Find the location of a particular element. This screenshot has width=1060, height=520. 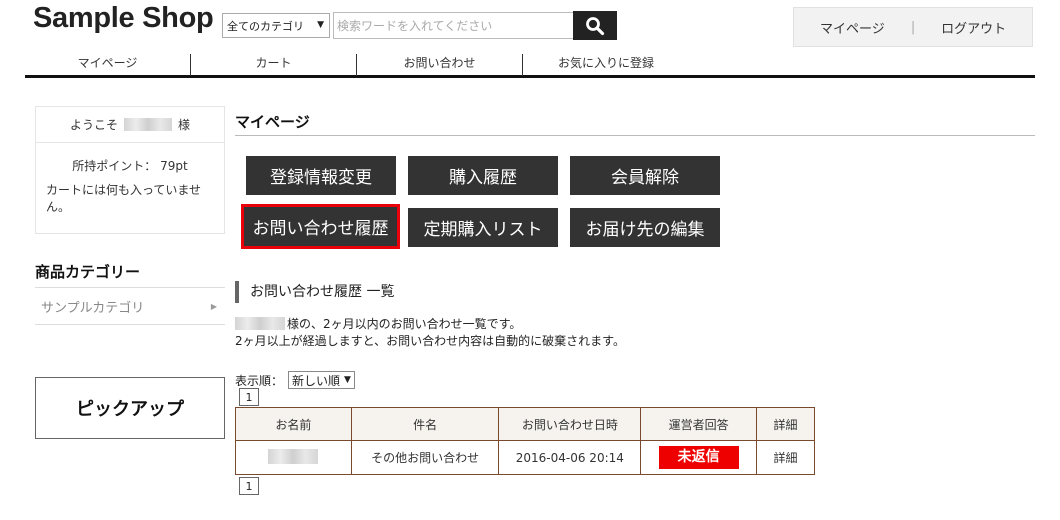

description-line-1: 様の、2ヶ月以内のお問い合わせ一覧です。 is located at coordinates (430, 324).